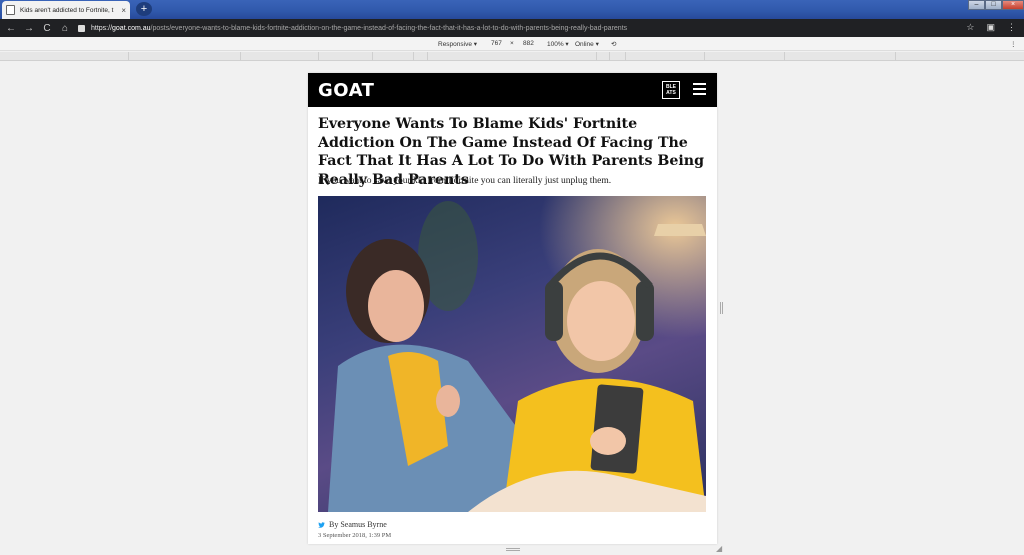 The height and width of the screenshot is (555, 1024). Describe the element at coordinates (721, 308) in the screenshot. I see `viewport-width-resize-handle` at that location.